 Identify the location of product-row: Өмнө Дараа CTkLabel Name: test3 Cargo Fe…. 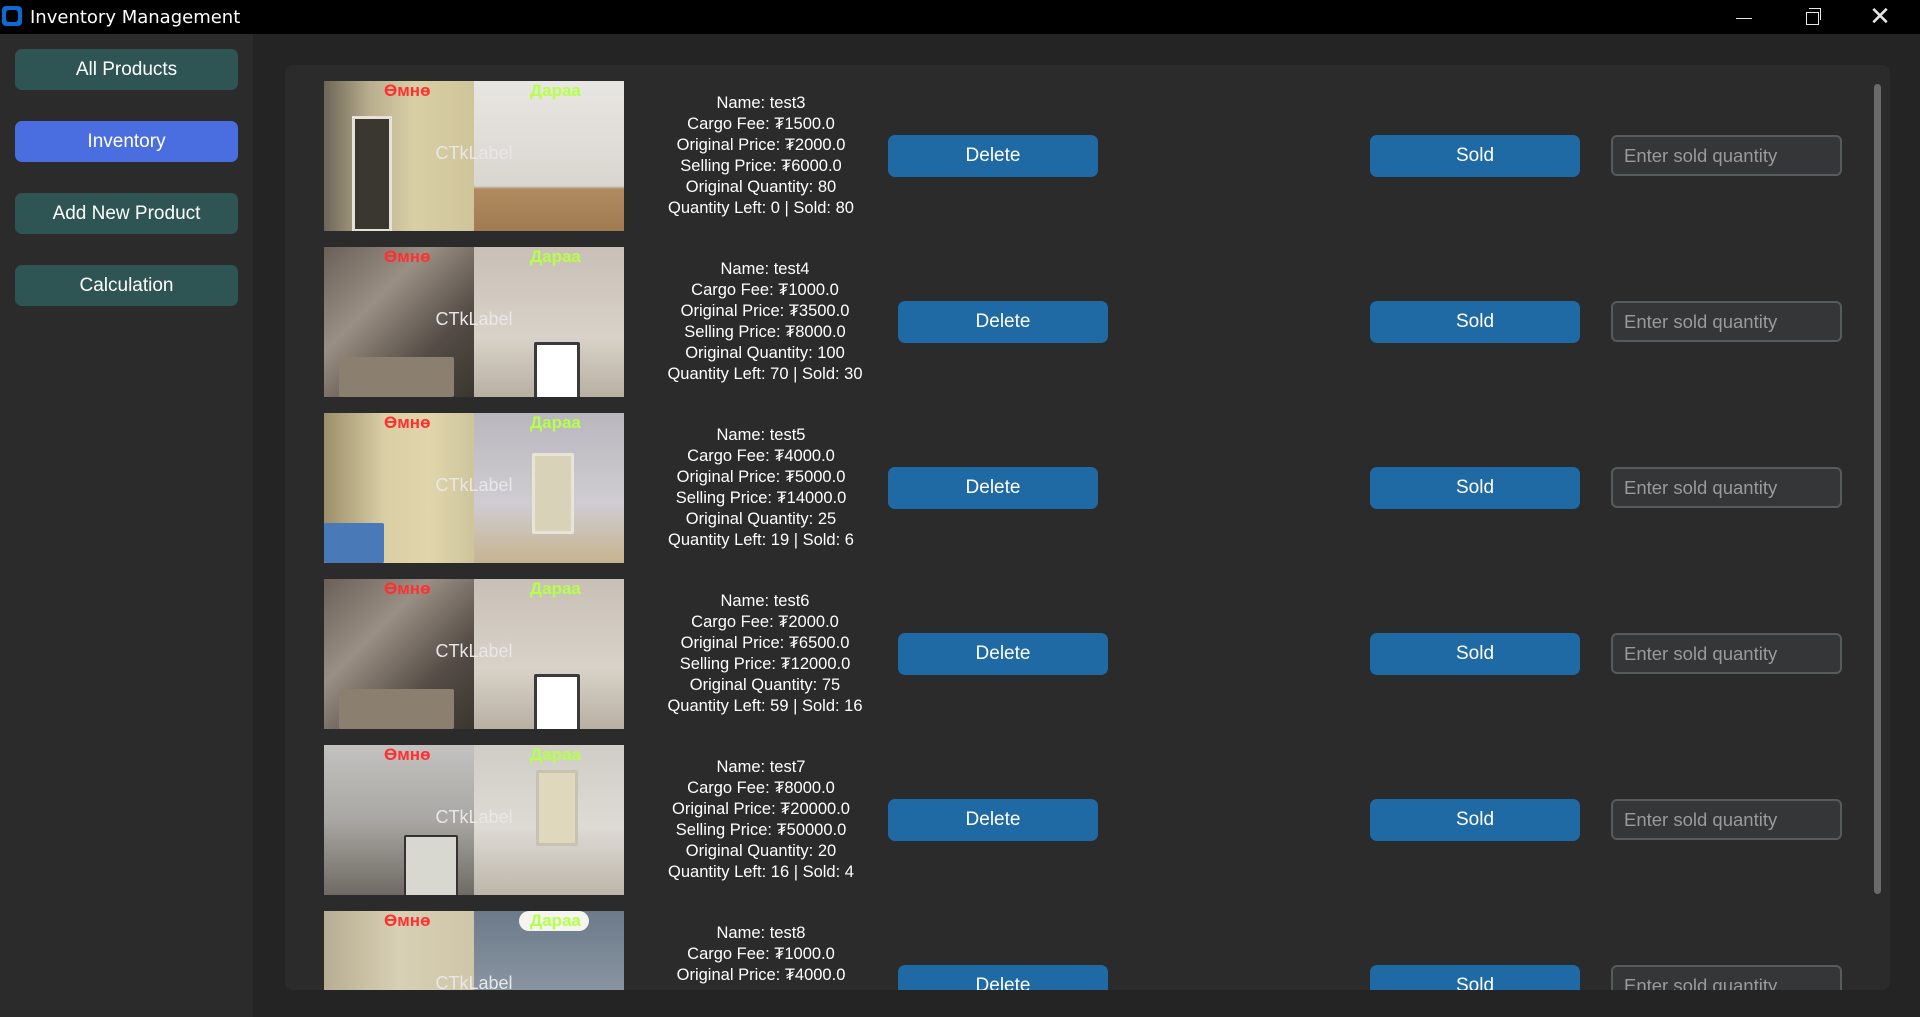
(1075, 156).